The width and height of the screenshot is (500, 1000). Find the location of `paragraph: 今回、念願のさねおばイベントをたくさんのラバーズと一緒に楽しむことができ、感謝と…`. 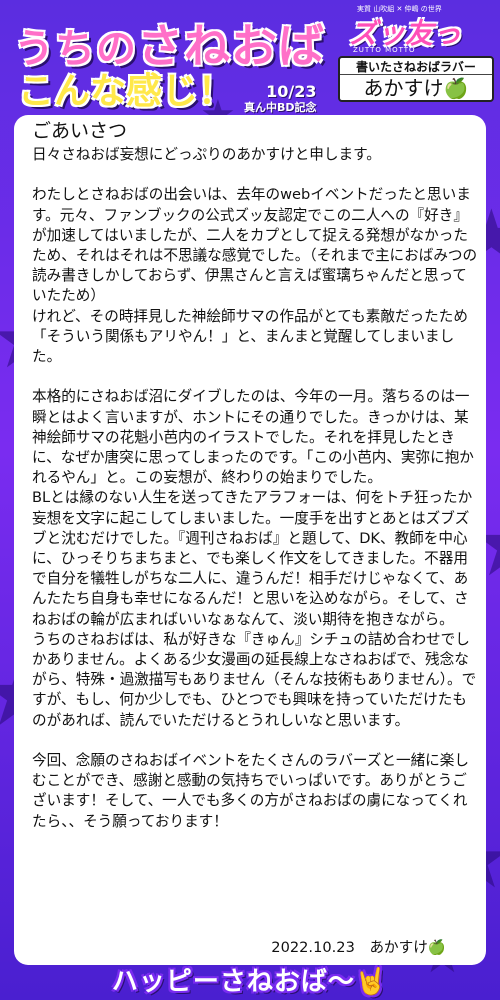

paragraph: 今回、念願のさねおばイベントをたくさんのラバーズと一緒に楽しむことができ、感謝と… is located at coordinates (250, 791).